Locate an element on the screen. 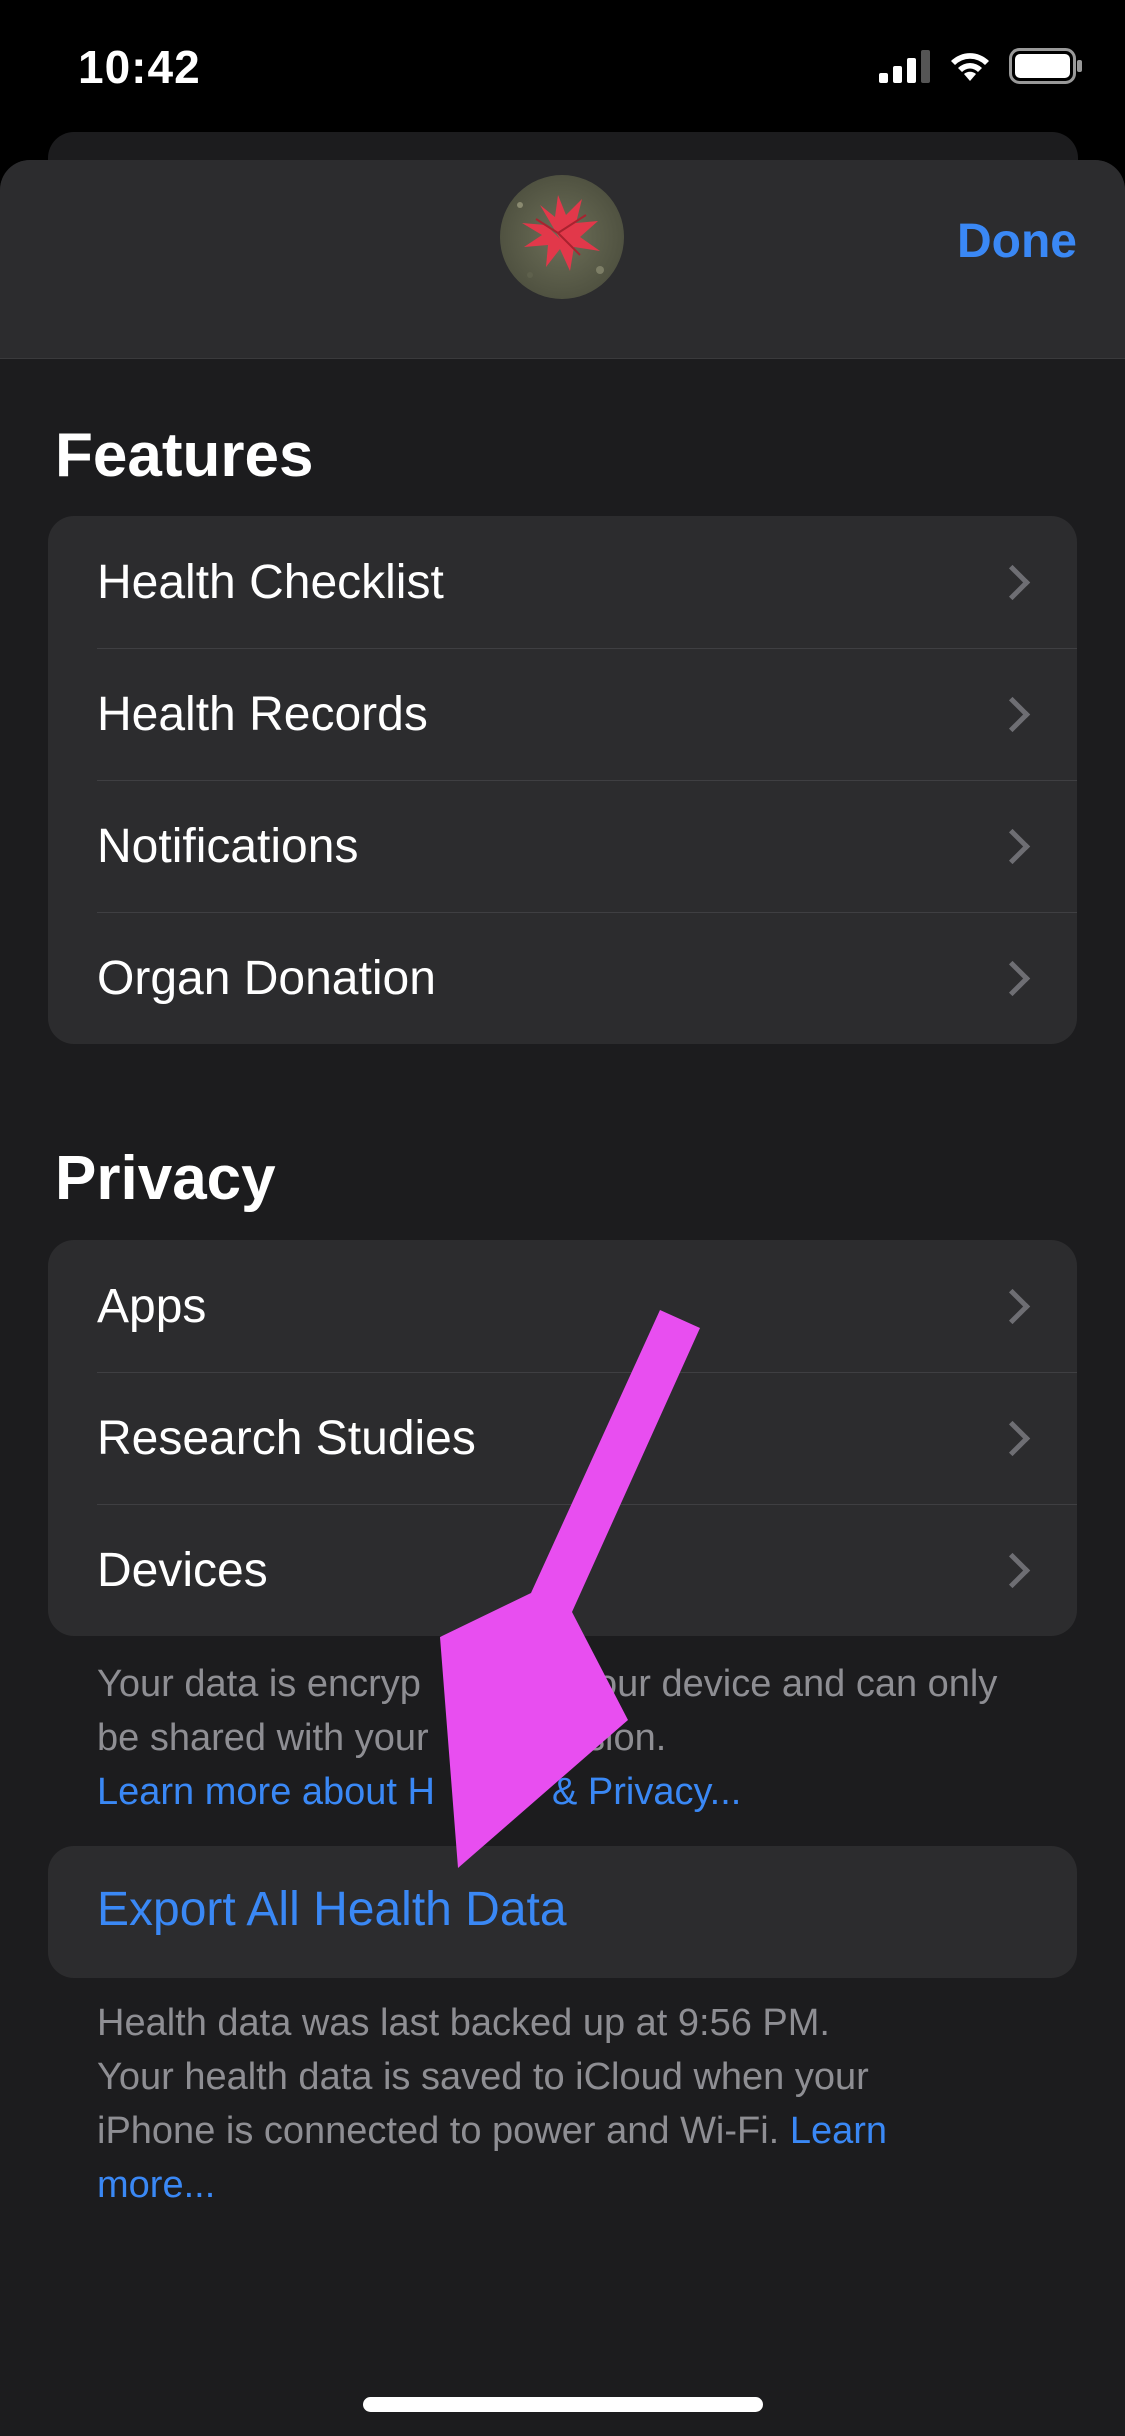  privacy-item-apps: Apps is located at coordinates (562, 1306).